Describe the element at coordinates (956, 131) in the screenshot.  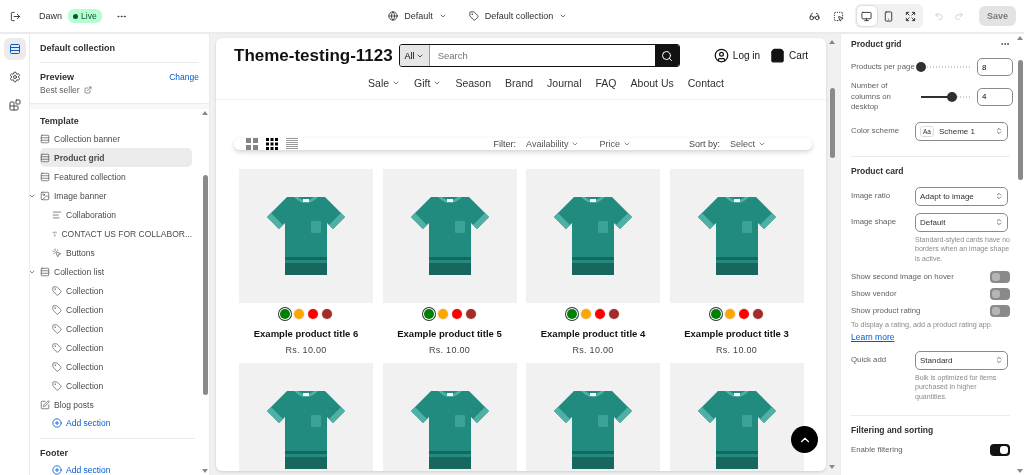
I see `select-value: Scheme 1` at that location.